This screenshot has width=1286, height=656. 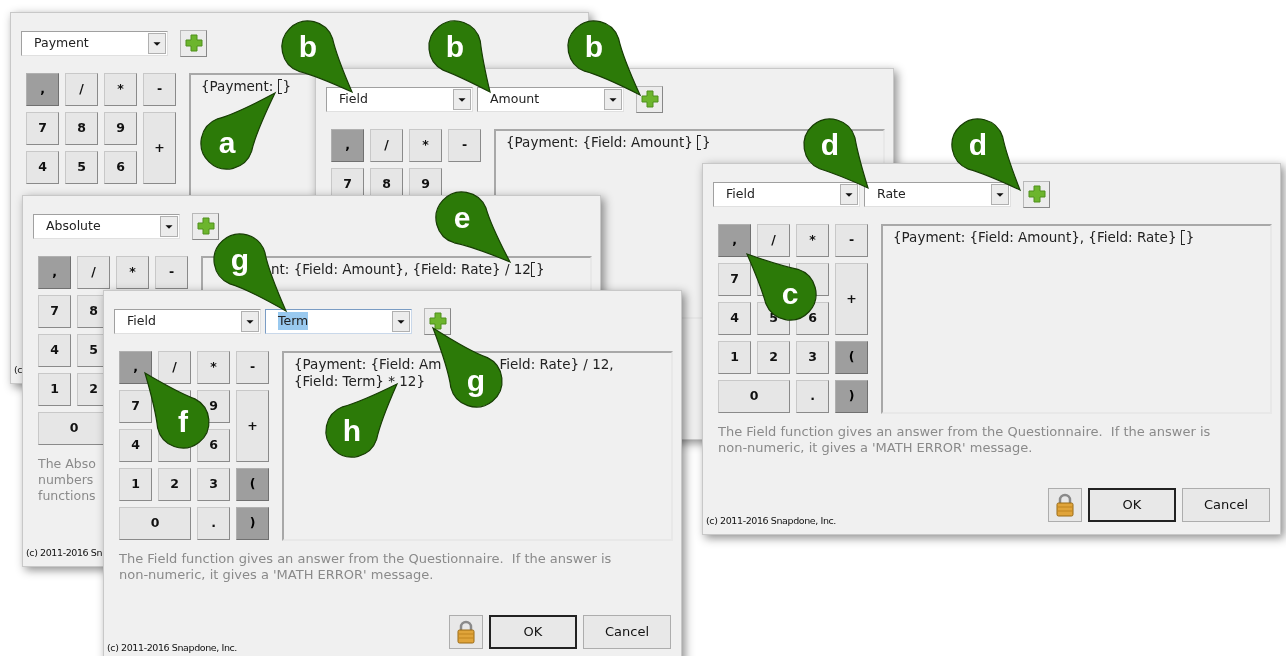 I want to click on formula-text: {Payment:, so click(x=238, y=86).